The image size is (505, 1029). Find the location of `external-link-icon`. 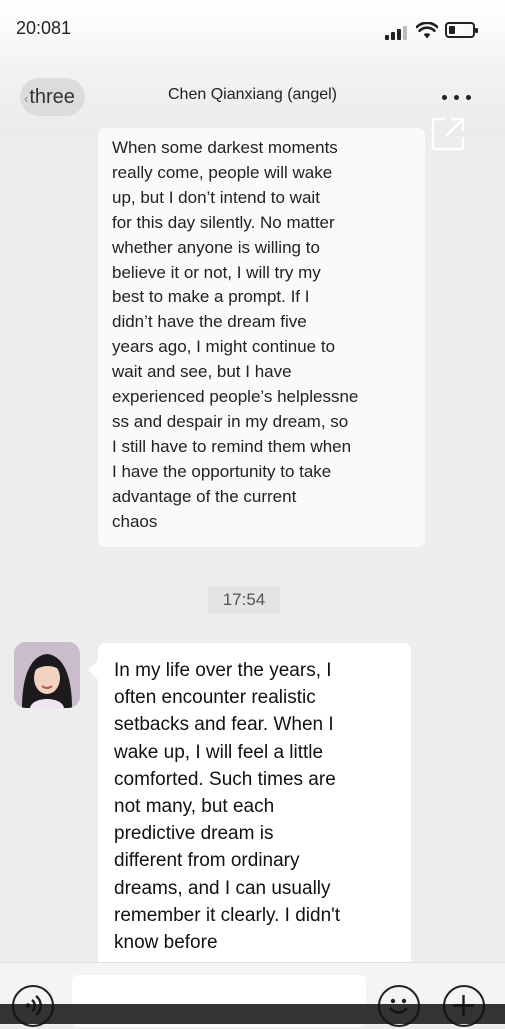

external-link-icon is located at coordinates (448, 134).